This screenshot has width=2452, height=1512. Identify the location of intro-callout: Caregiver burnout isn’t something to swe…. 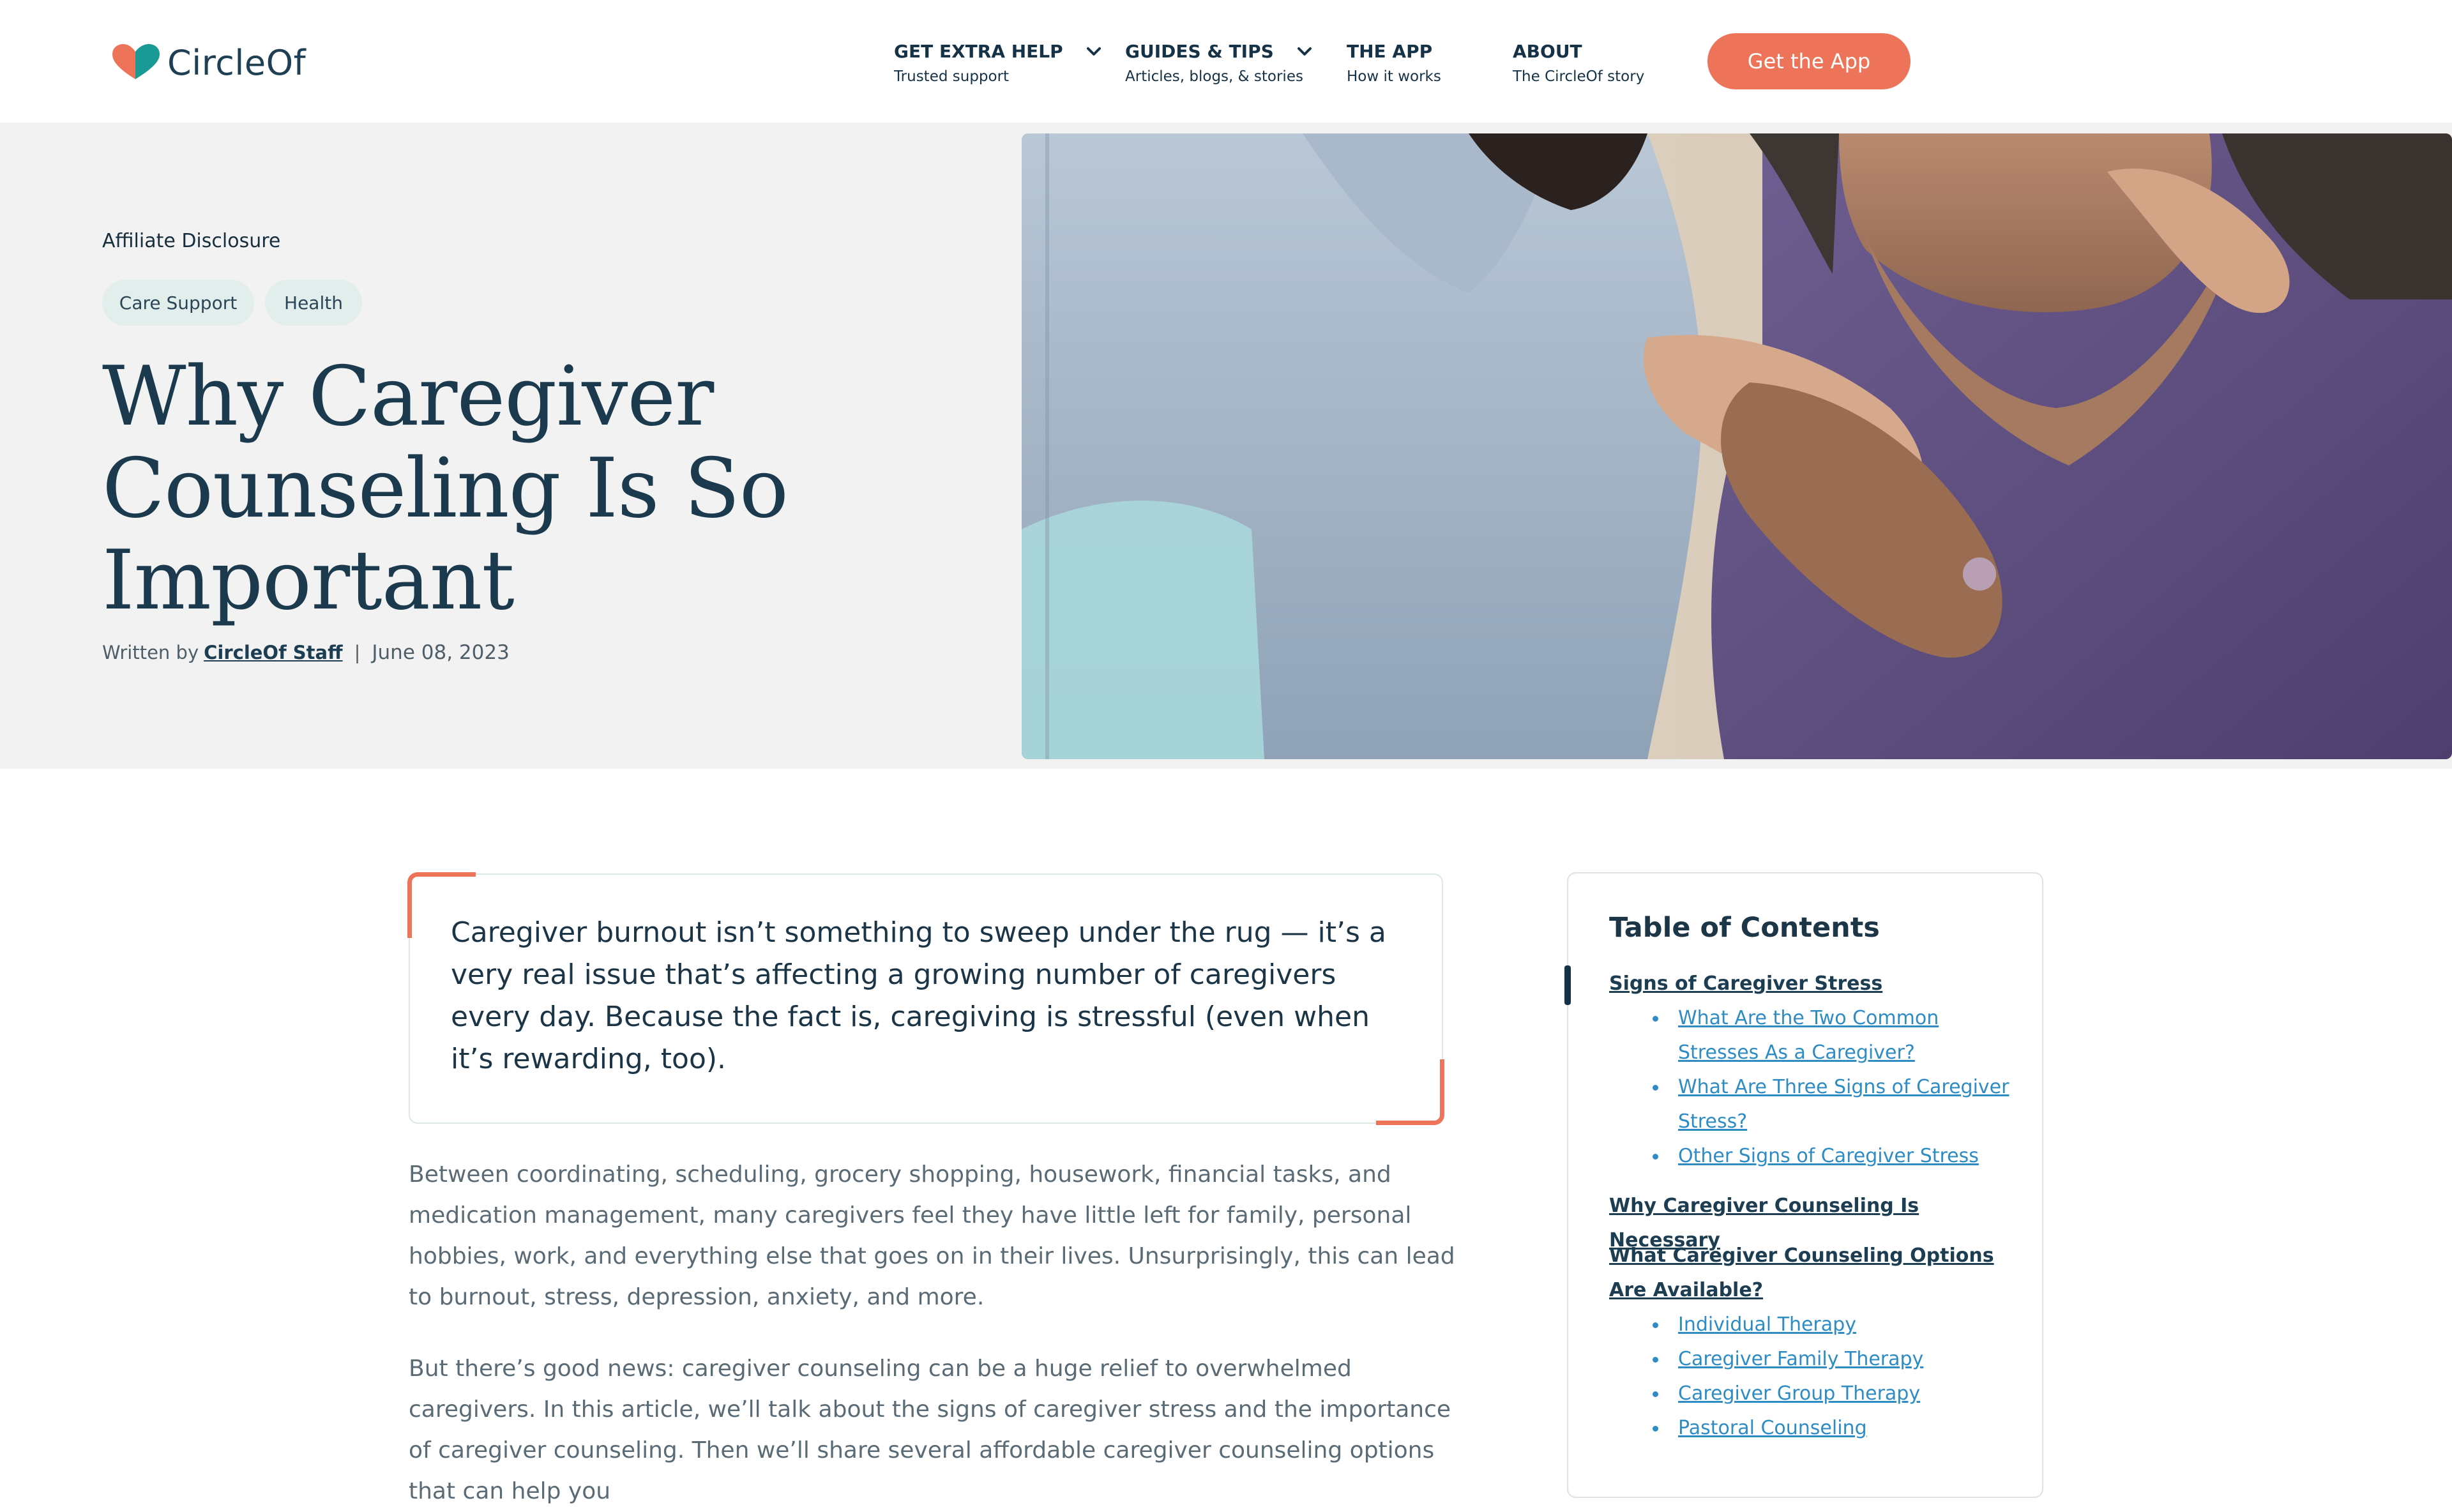
(925, 998).